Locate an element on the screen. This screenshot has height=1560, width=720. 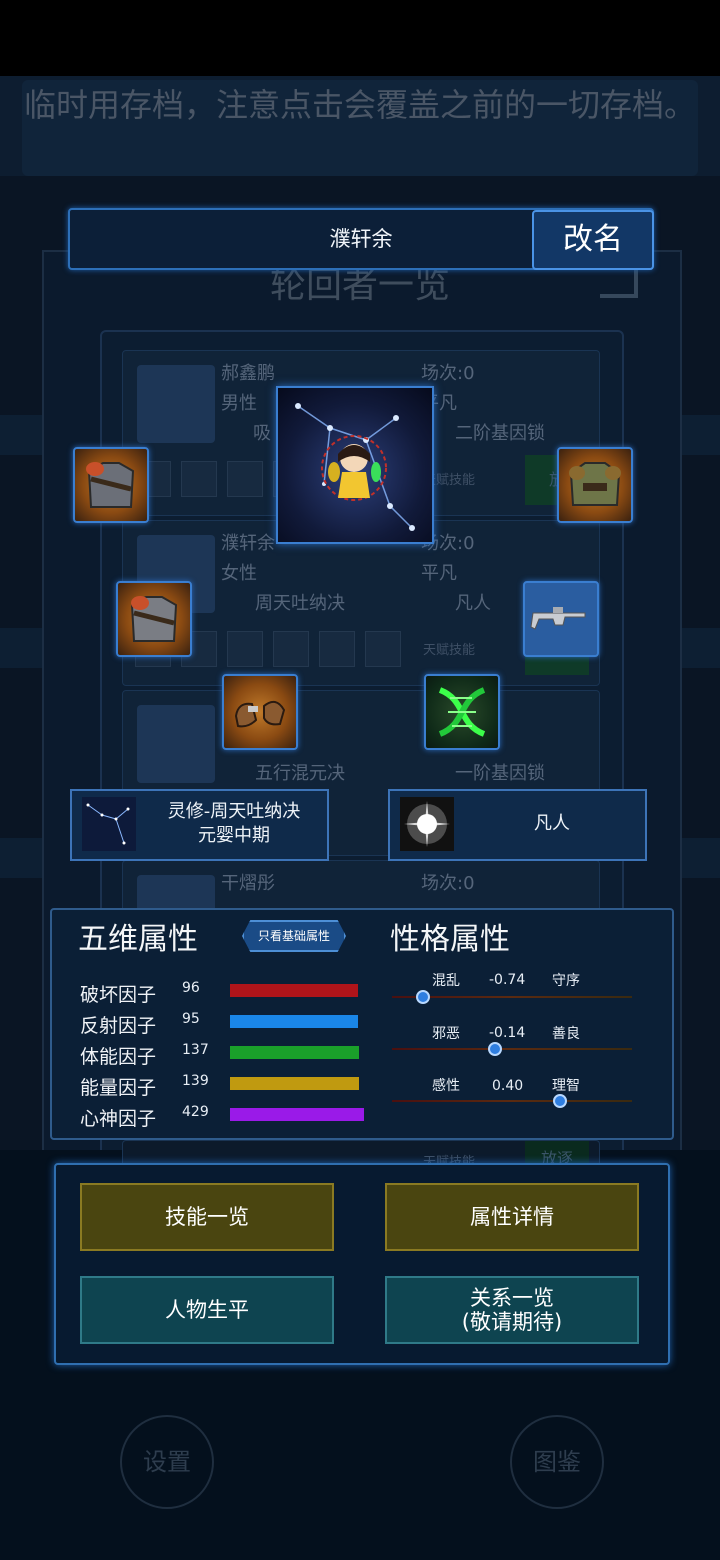
card-technique: 吸 is located at coordinates (262, 433).